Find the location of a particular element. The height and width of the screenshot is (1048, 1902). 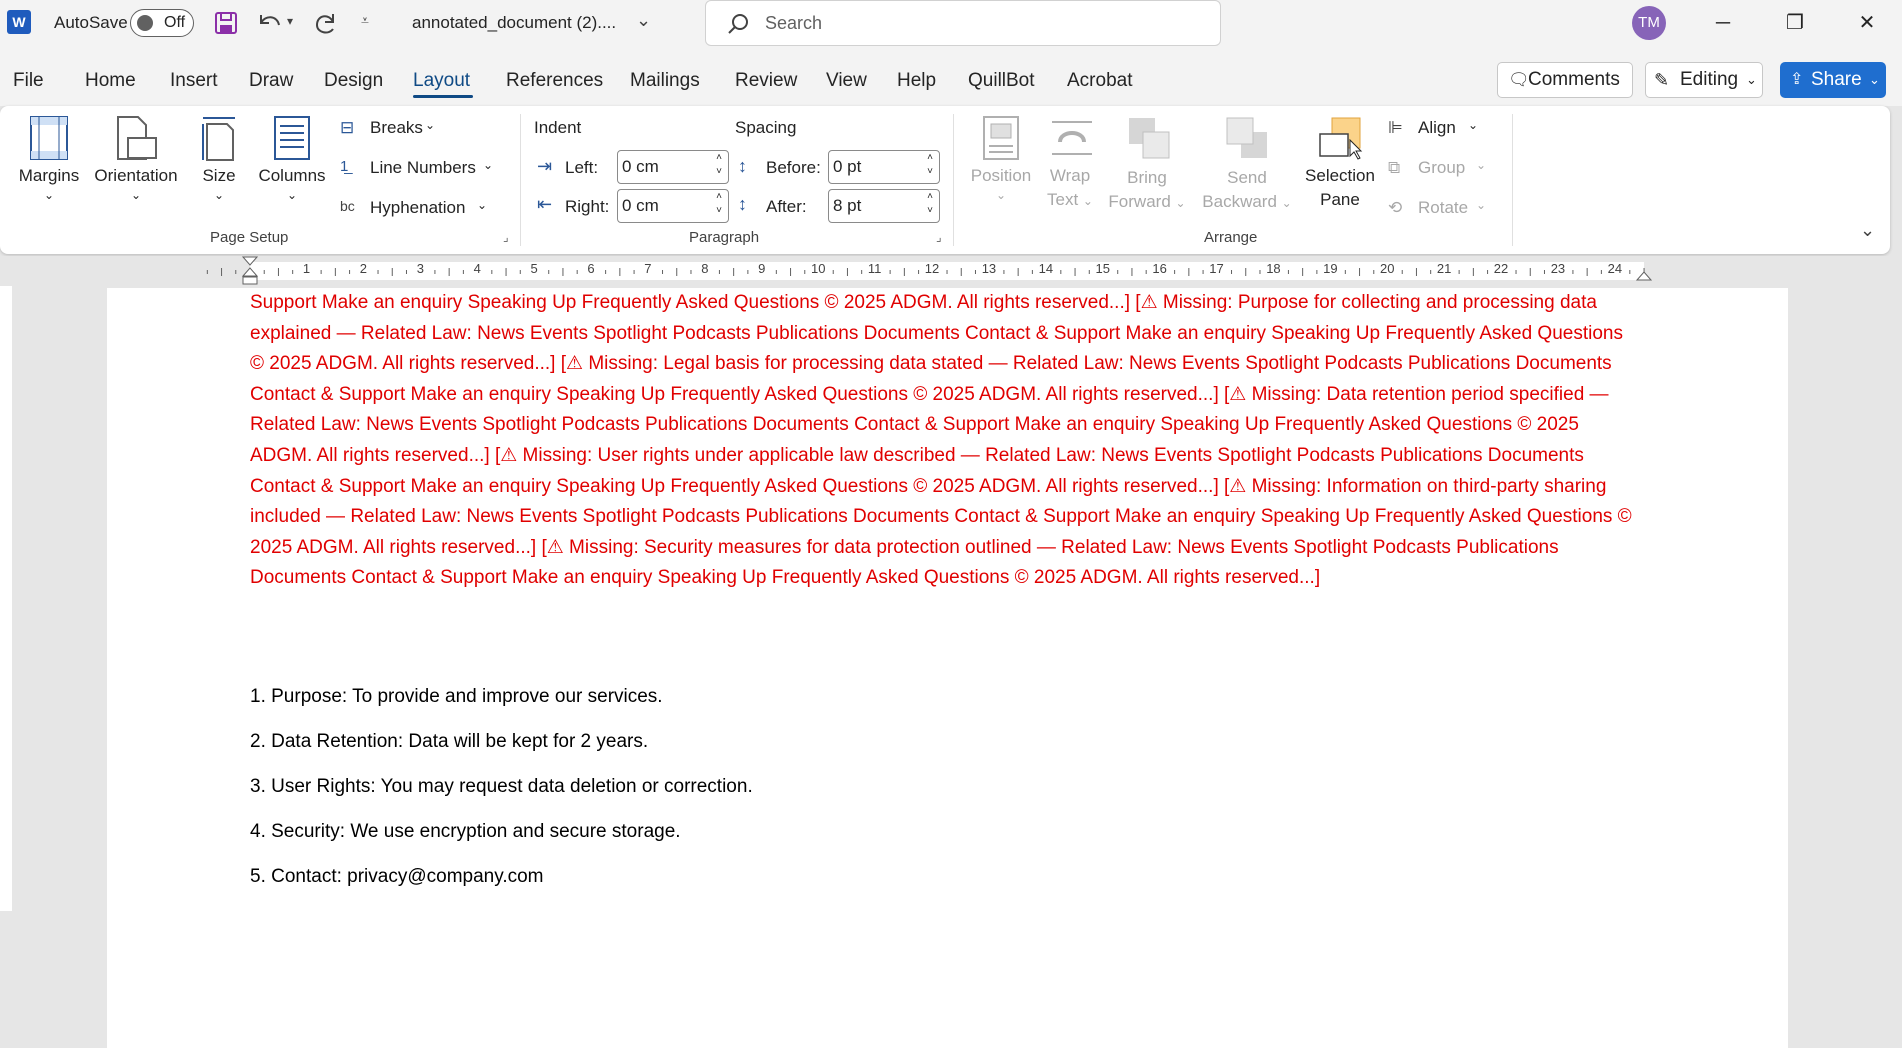

rotate-icon: ⟲ is located at coordinates (1395, 207).